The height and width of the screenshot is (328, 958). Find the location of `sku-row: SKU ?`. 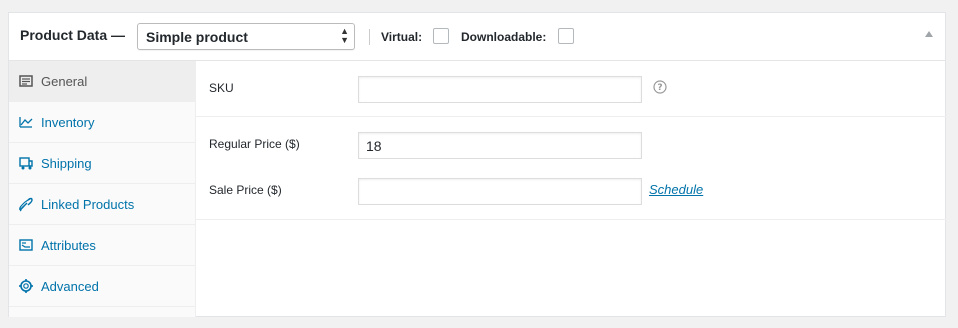

sku-row: SKU ? is located at coordinates (571, 84).